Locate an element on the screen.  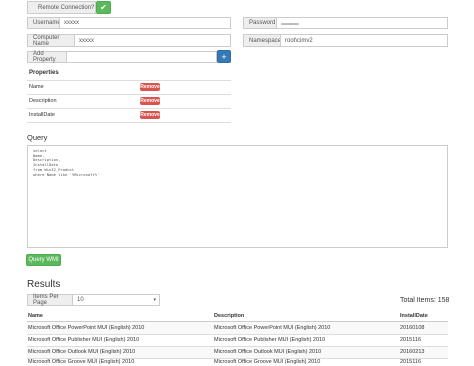
column-header-description: Description is located at coordinates (229, 316).